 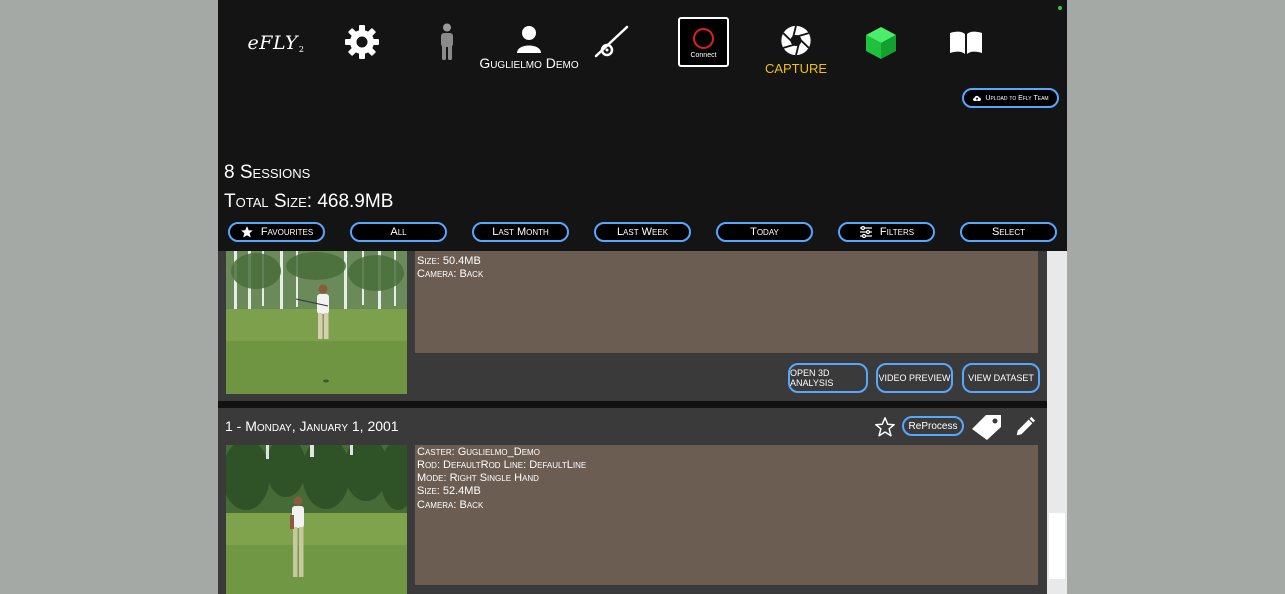 I want to click on filter-label: Last Month, so click(x=520, y=232).